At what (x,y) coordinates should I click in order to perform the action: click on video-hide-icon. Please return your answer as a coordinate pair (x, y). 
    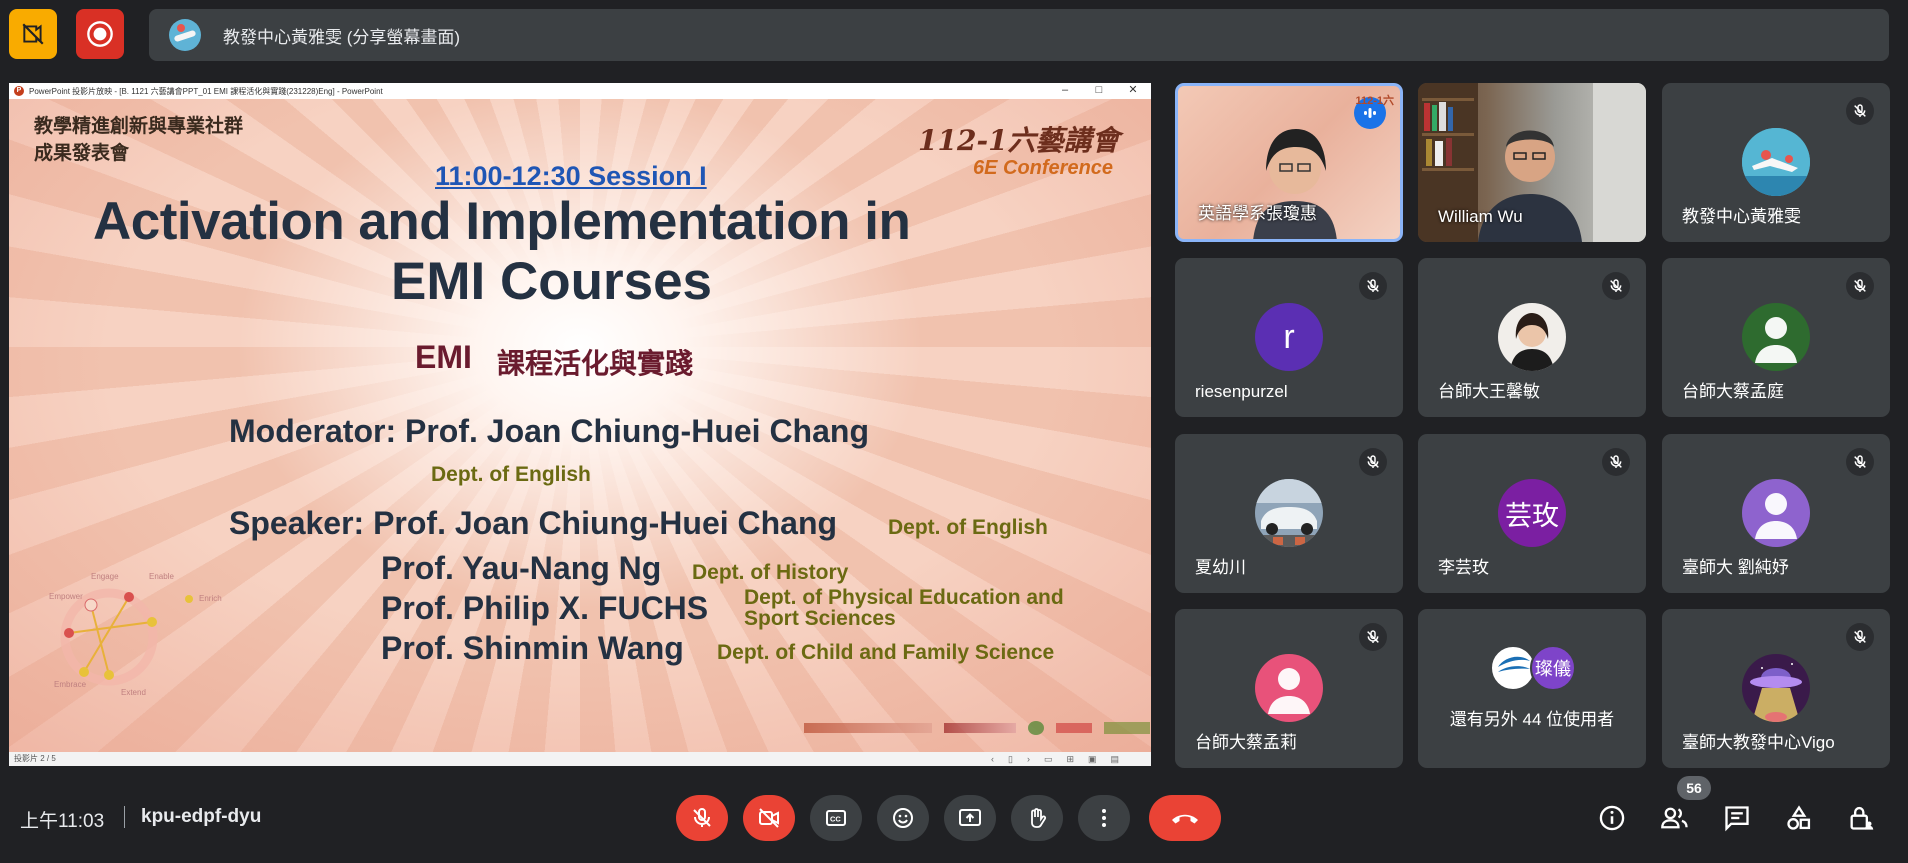
    Looking at the image, I should click on (33, 34).